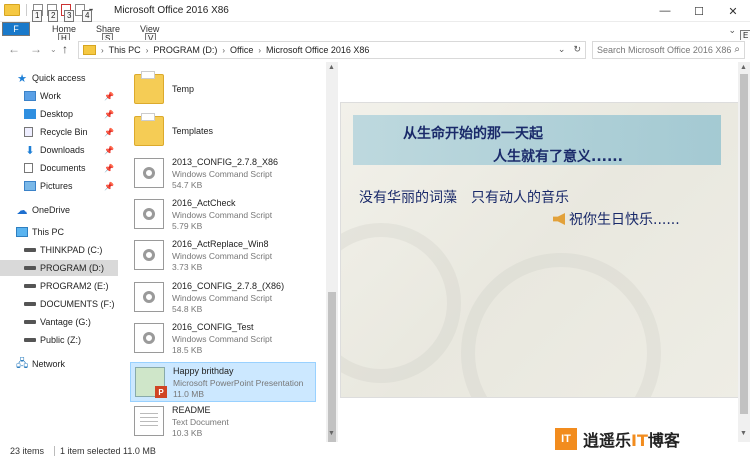  What do you see at coordinates (59, 268) in the screenshot?
I see `nav-drive-d: PROGRAM (D:)` at bounding box center [59, 268].